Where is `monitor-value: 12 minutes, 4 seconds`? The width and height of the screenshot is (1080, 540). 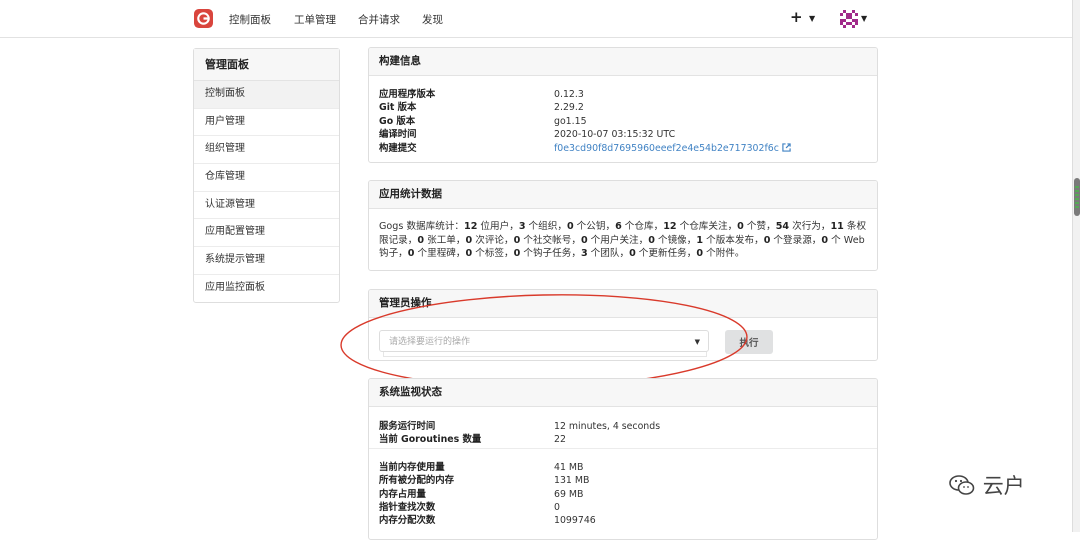
monitor-value: 12 minutes, 4 seconds is located at coordinates (607, 426).